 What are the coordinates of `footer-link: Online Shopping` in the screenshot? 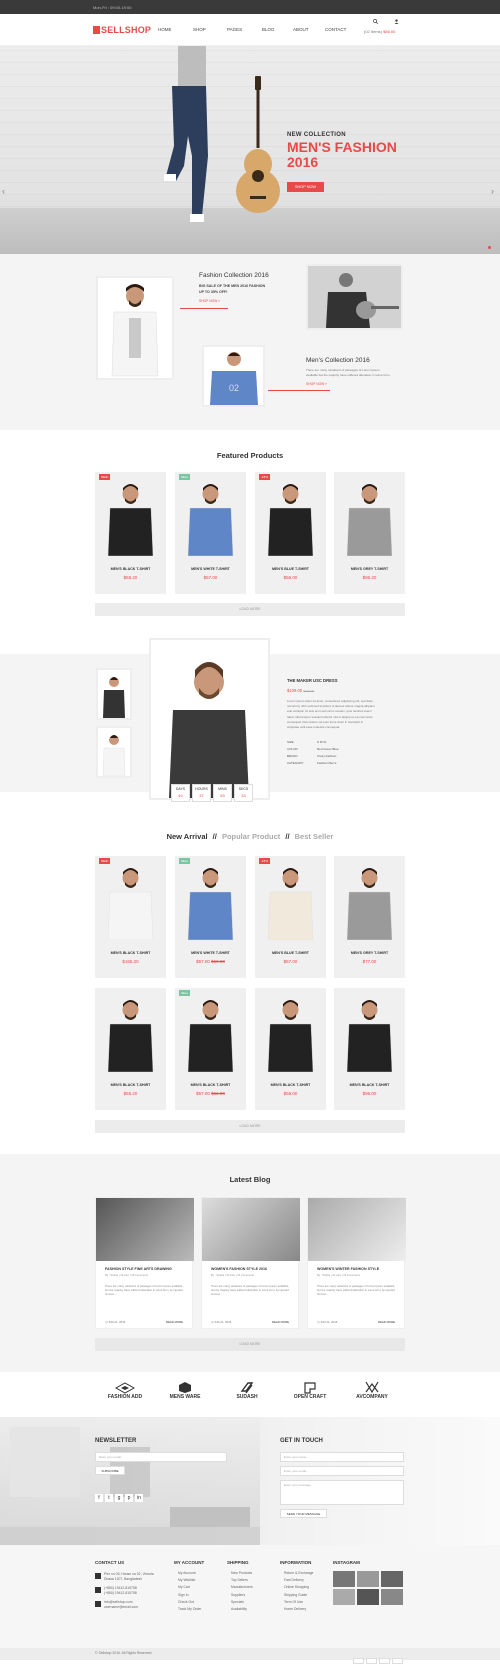 It's located at (296, 1587).